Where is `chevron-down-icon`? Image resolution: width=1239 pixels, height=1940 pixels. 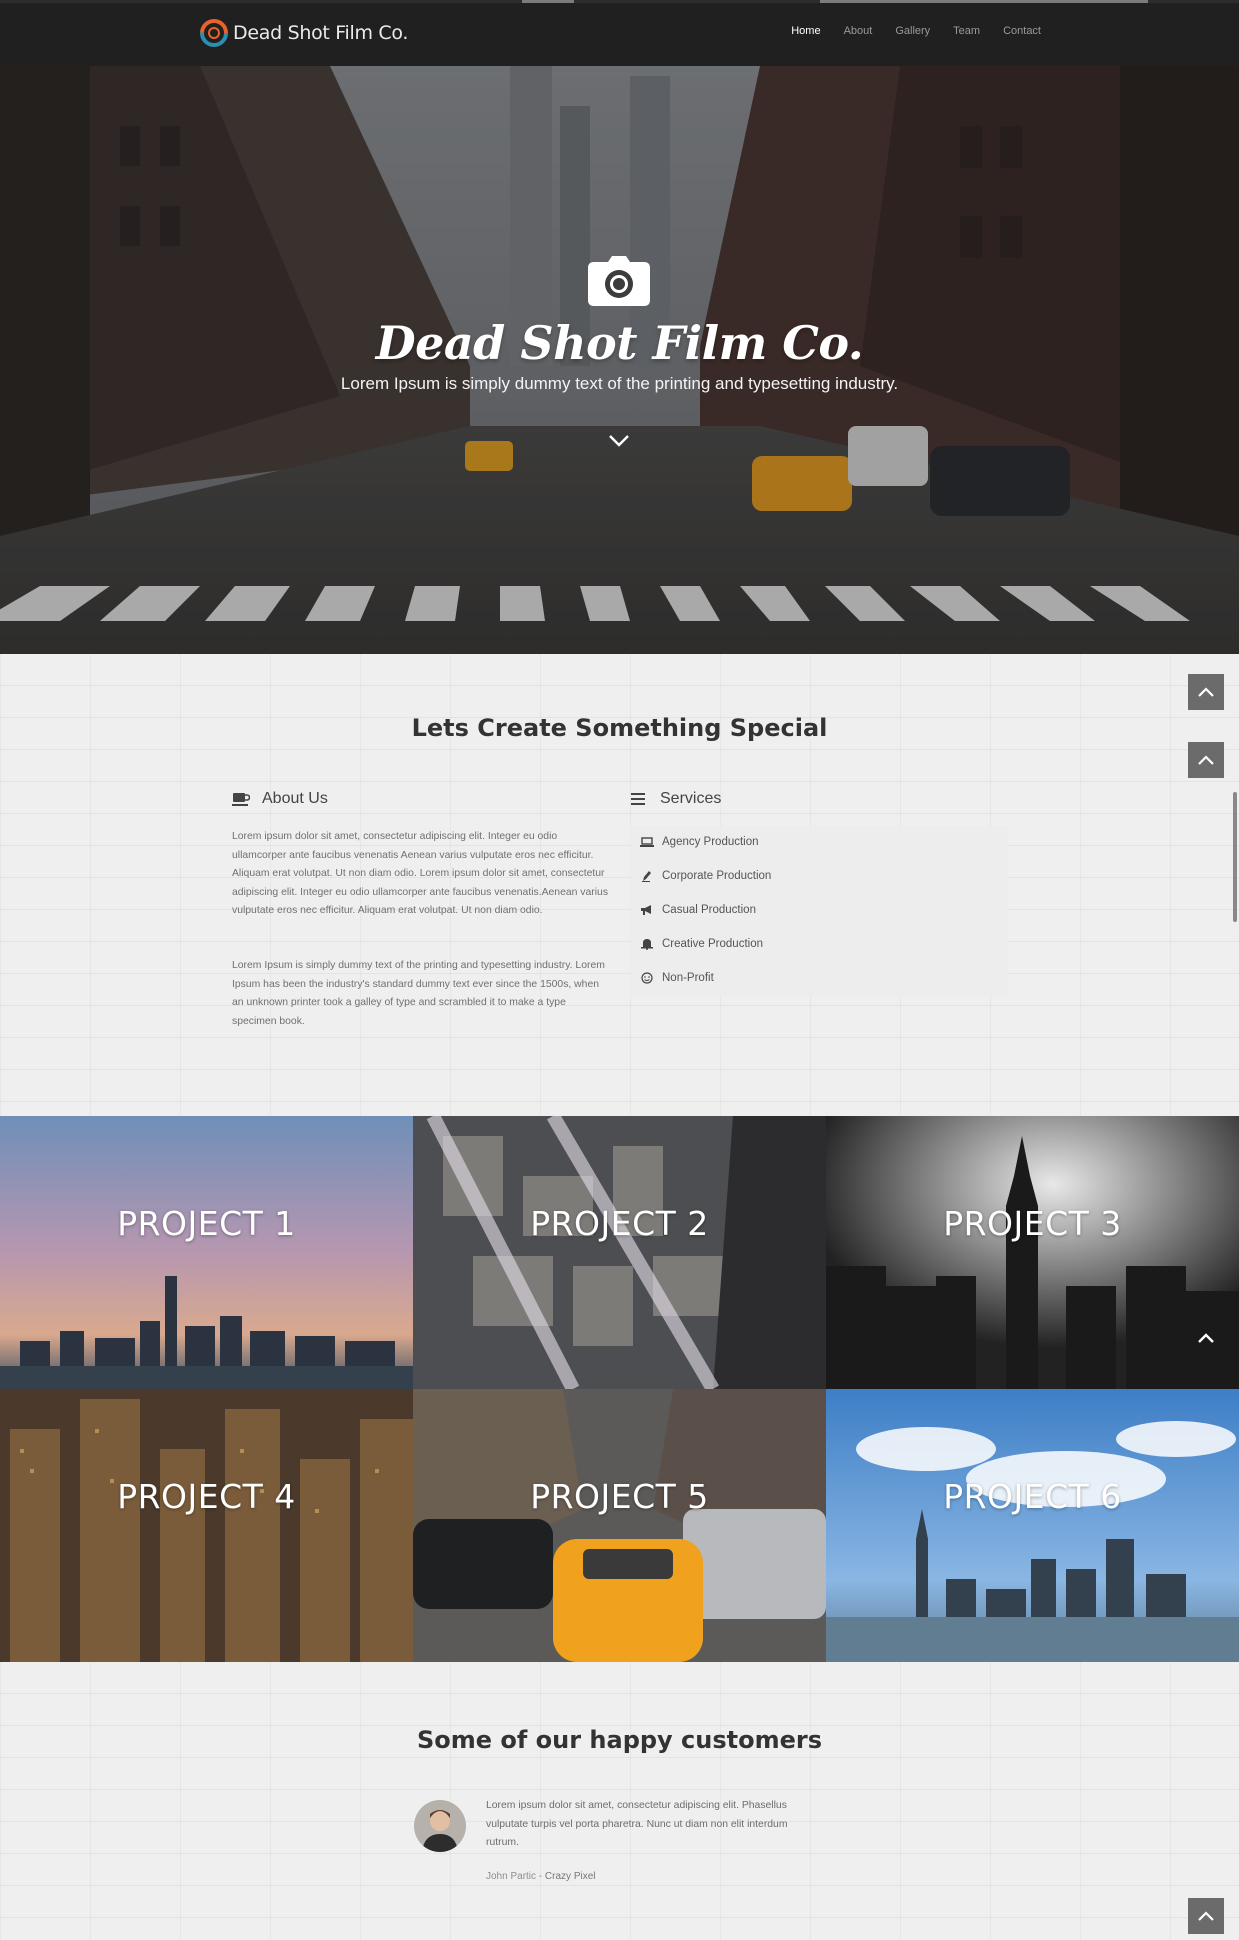
chevron-down-icon is located at coordinates (619, 441).